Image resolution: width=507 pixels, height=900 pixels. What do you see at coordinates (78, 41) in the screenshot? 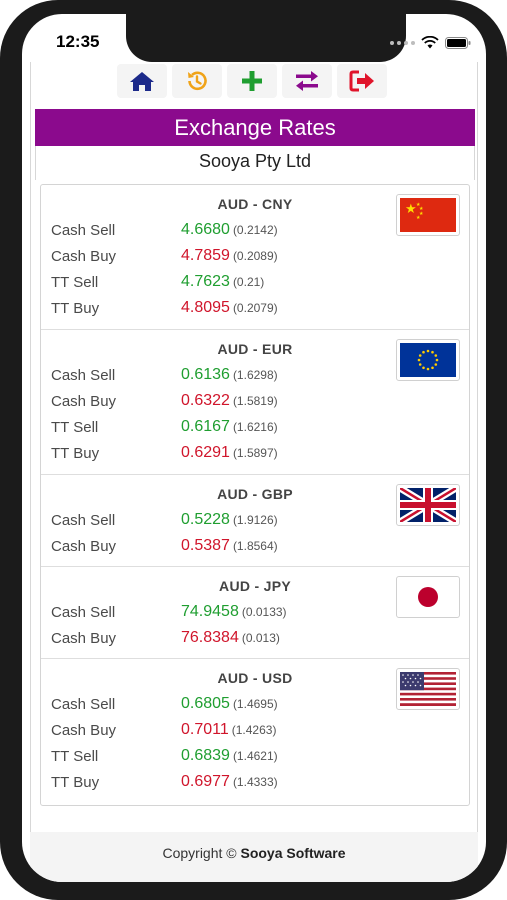
I see `status-time: 12:35` at bounding box center [78, 41].